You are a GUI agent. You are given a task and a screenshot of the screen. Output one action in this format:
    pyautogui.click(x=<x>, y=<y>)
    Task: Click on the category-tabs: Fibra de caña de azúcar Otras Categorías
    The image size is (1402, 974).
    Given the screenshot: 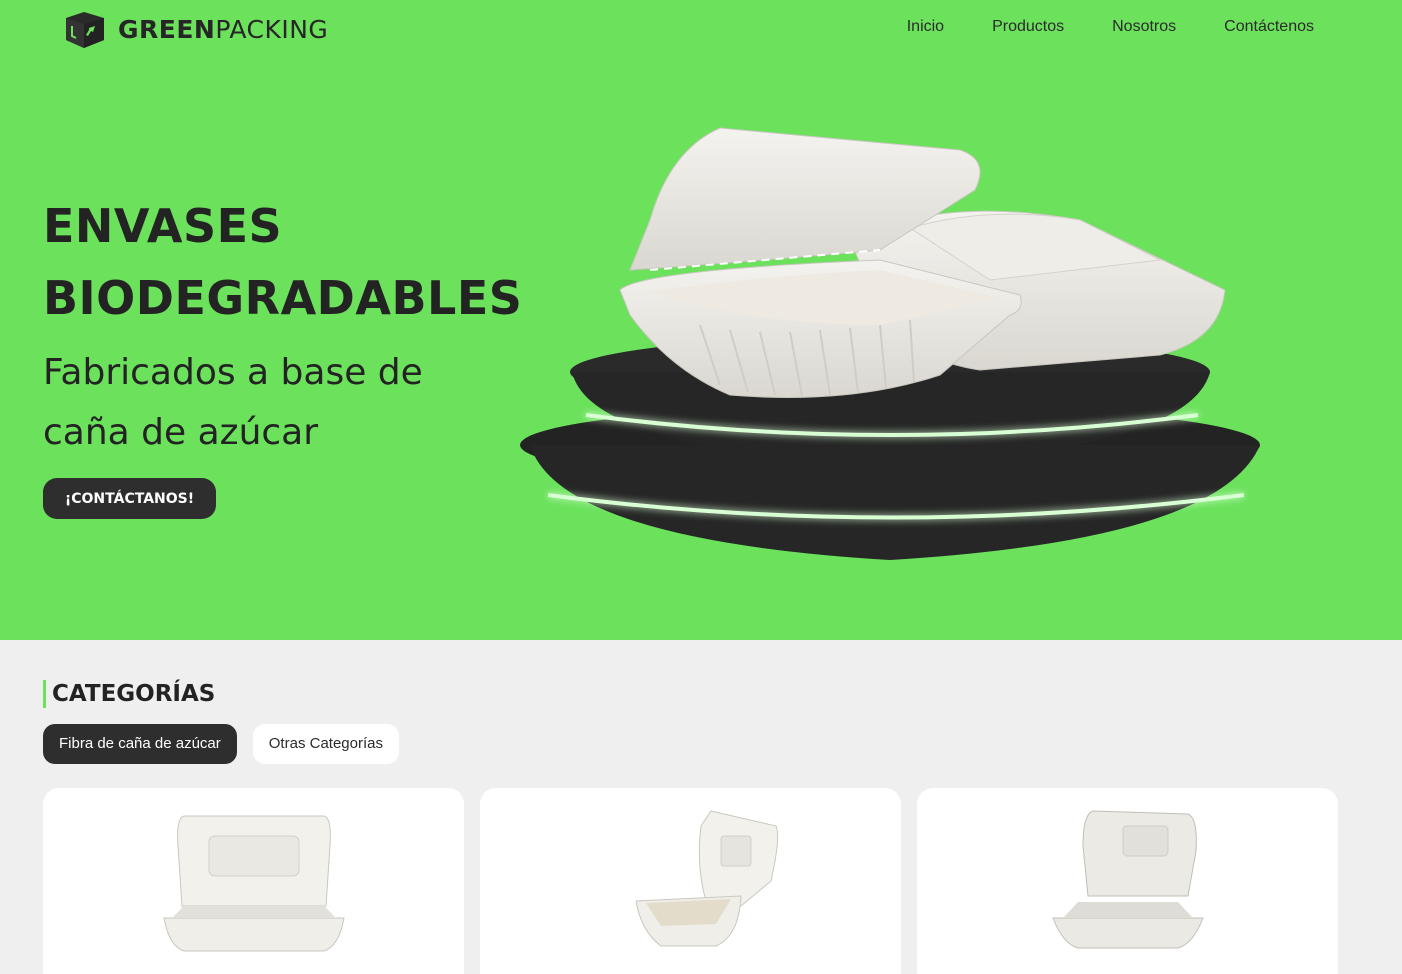 What is the action you would take?
    pyautogui.click(x=221, y=744)
    